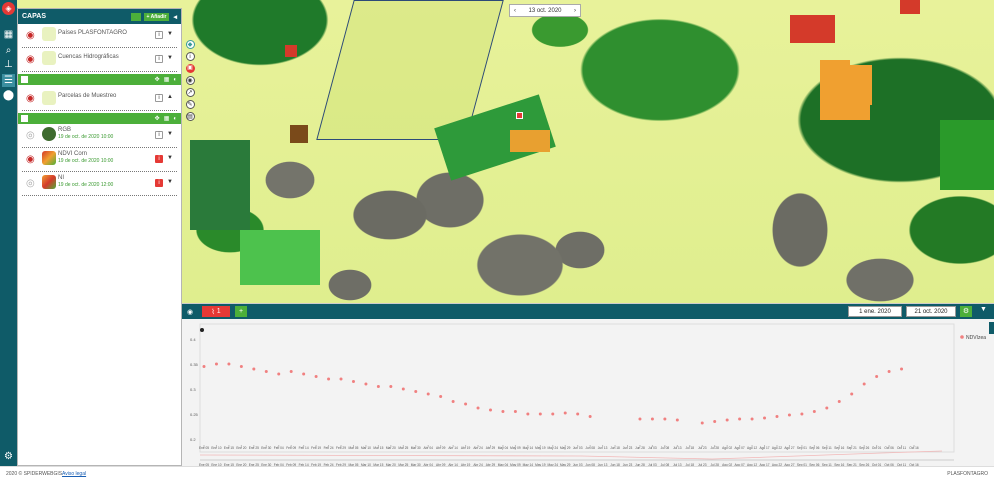 The width and height of the screenshot is (994, 480). What do you see at coordinates (175, 17) in the screenshot?
I see `collapse-panel-button: ◂` at bounding box center [175, 17].